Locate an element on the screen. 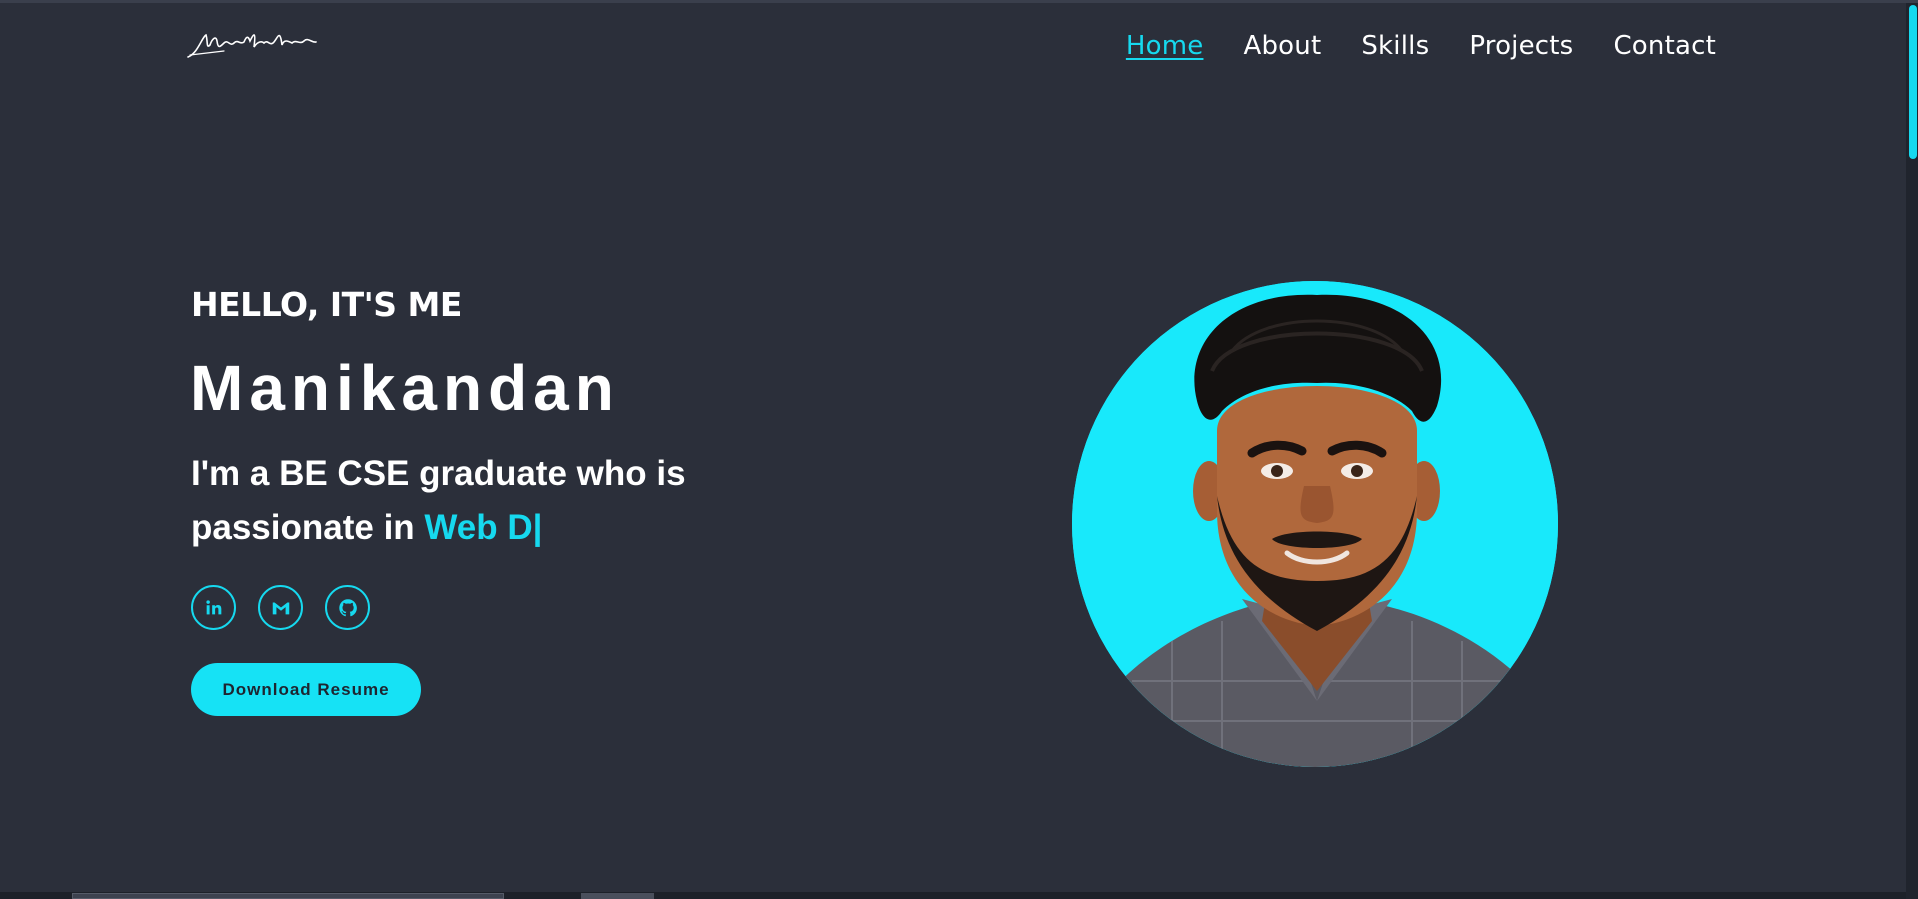 The height and width of the screenshot is (899, 1918). profile-portrait is located at coordinates (1315, 524).